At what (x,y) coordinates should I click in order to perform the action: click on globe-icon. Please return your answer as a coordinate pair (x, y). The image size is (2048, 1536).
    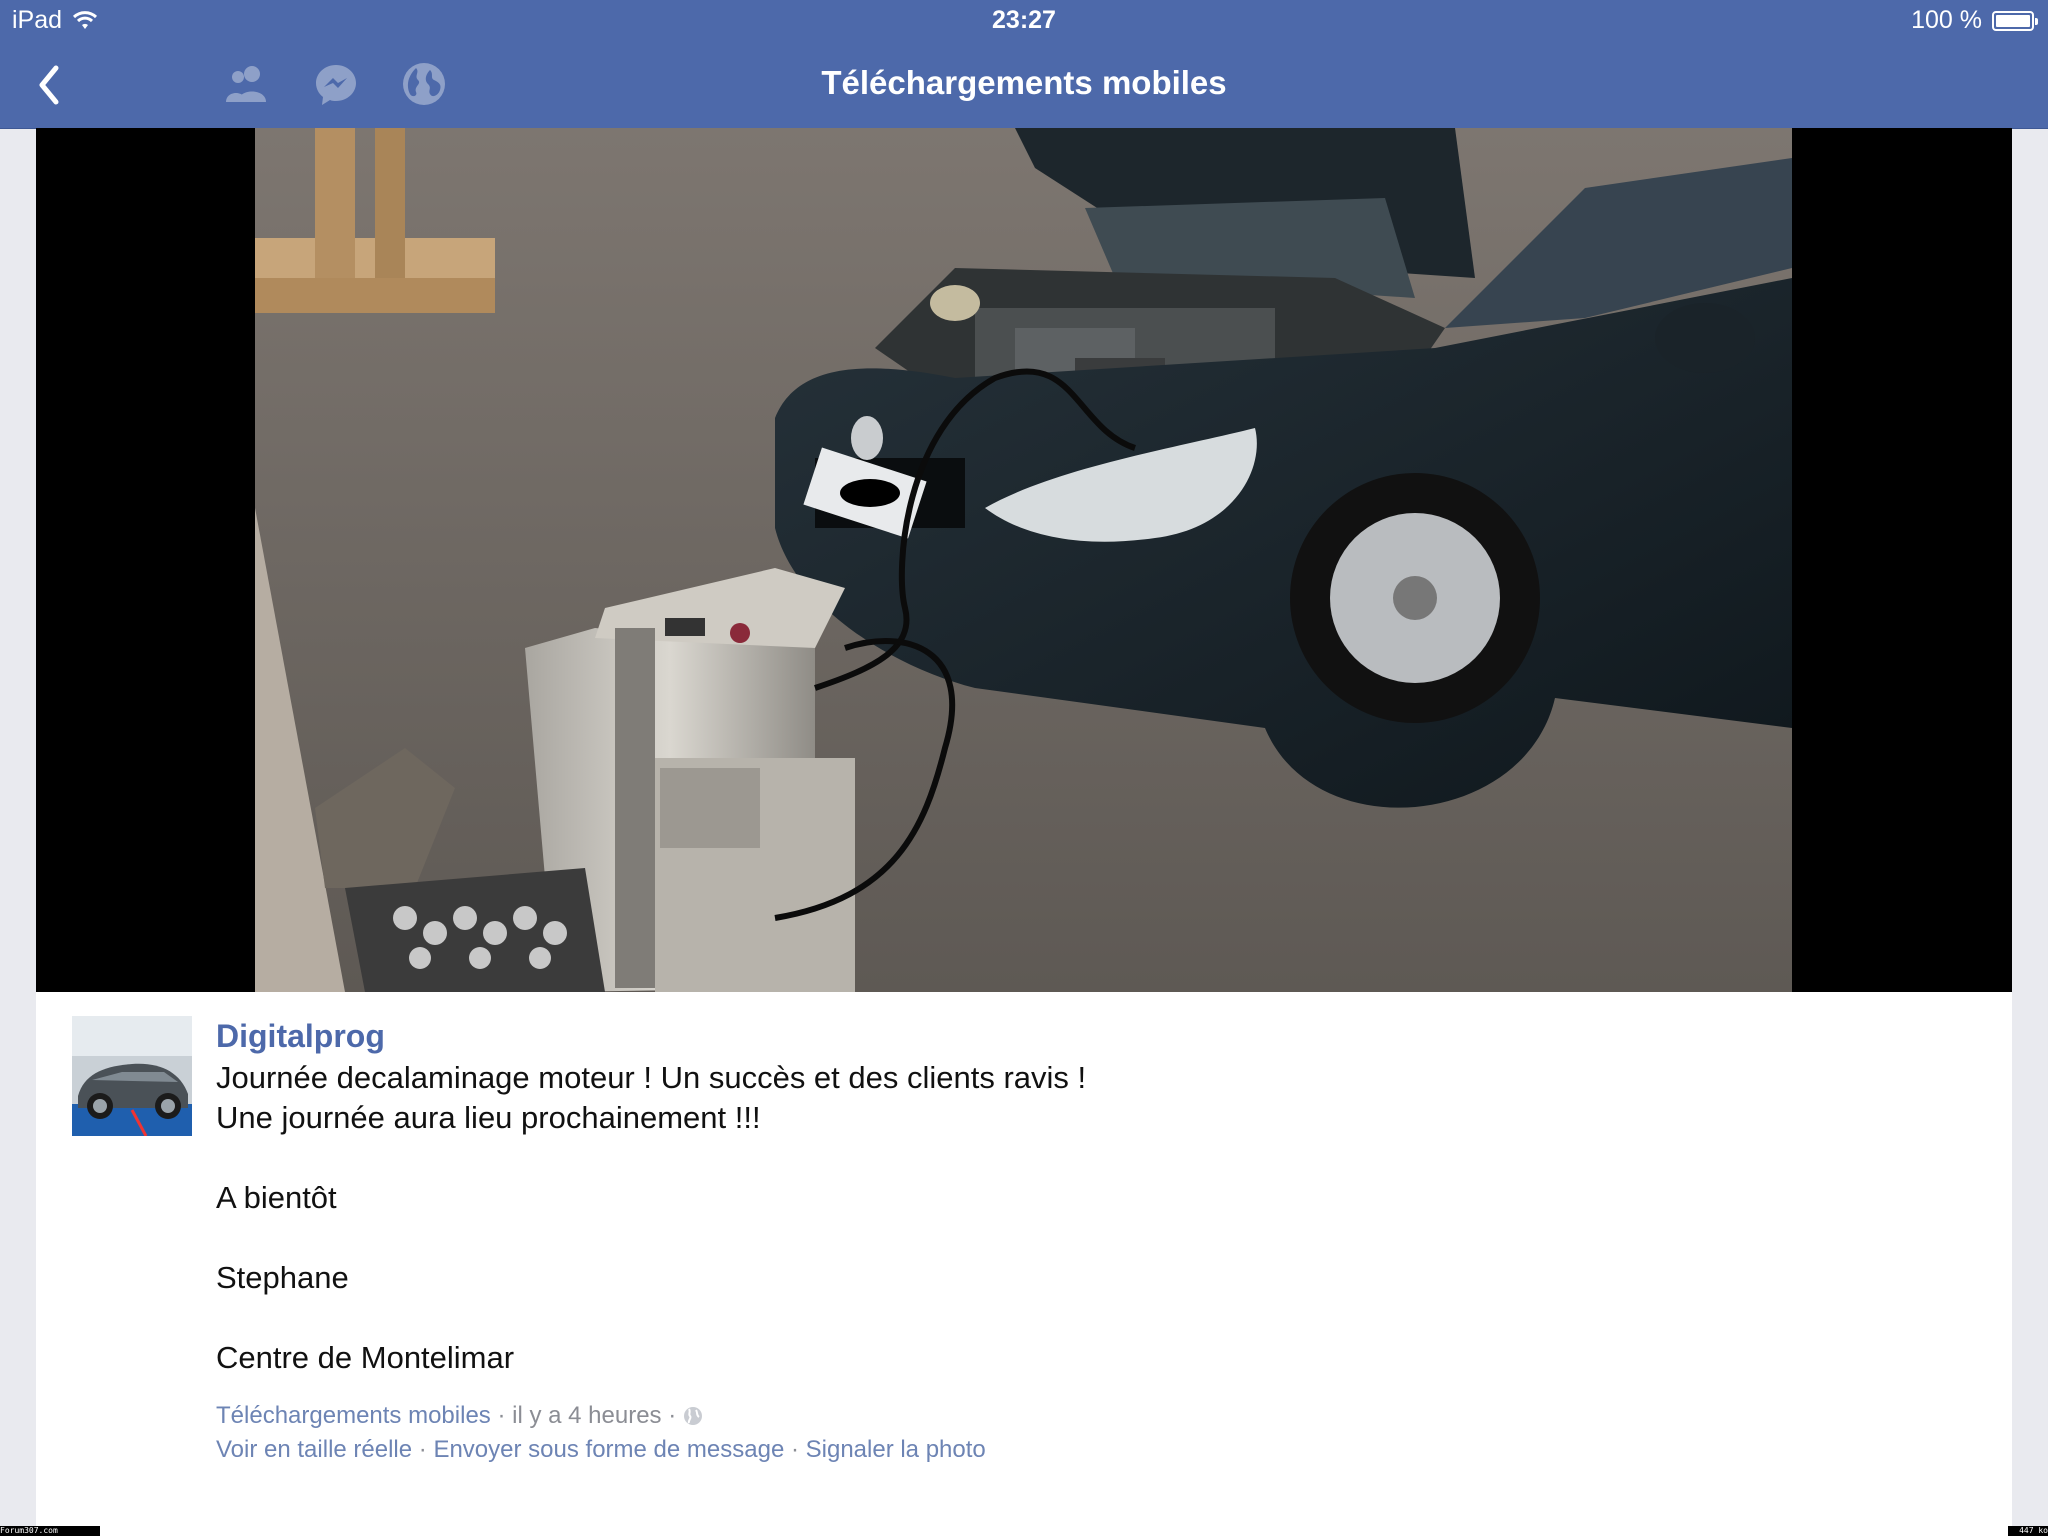
    Looking at the image, I should click on (692, 1416).